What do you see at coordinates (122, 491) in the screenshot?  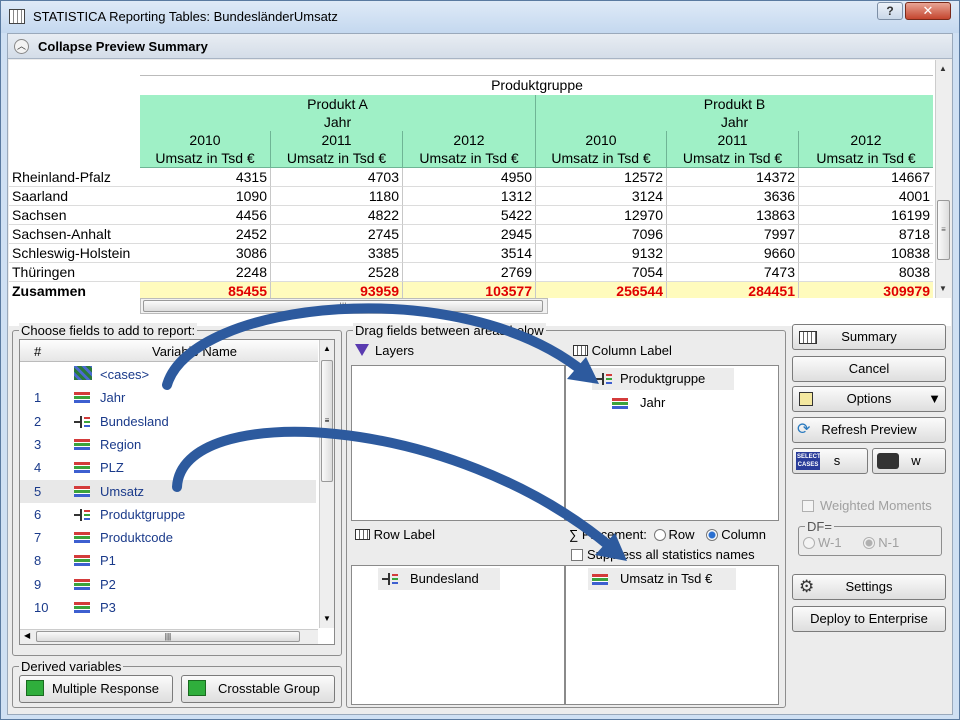 I see `list-item-name: Umsatz` at bounding box center [122, 491].